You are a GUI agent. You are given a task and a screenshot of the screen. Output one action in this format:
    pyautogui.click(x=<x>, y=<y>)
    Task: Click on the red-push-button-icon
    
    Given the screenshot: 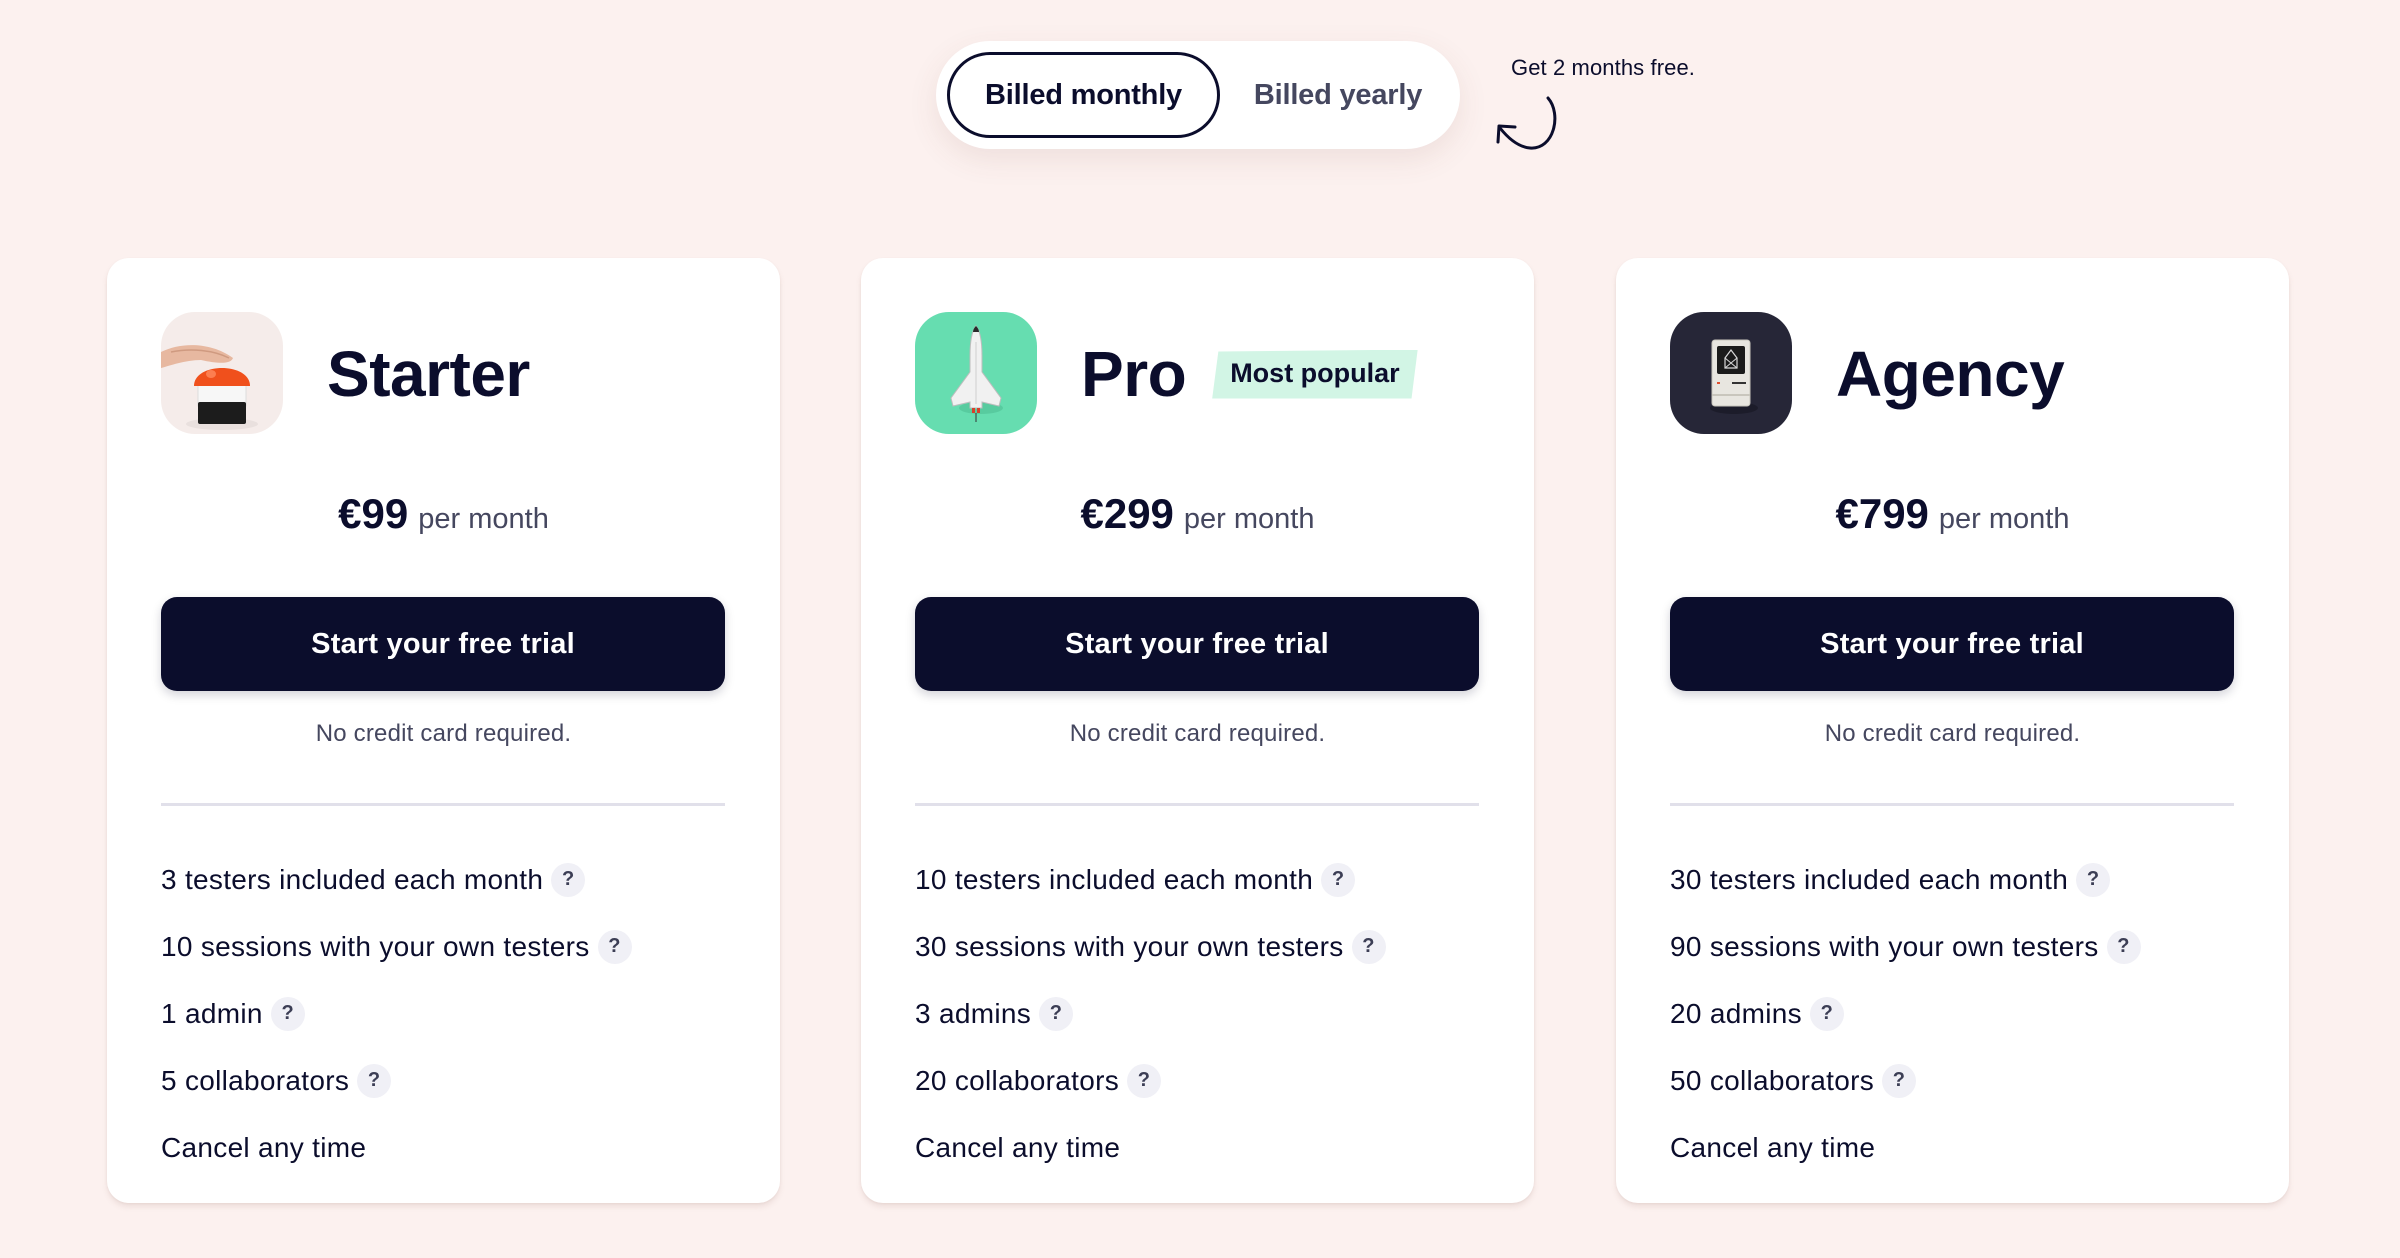 What is the action you would take?
    pyautogui.click(x=222, y=373)
    